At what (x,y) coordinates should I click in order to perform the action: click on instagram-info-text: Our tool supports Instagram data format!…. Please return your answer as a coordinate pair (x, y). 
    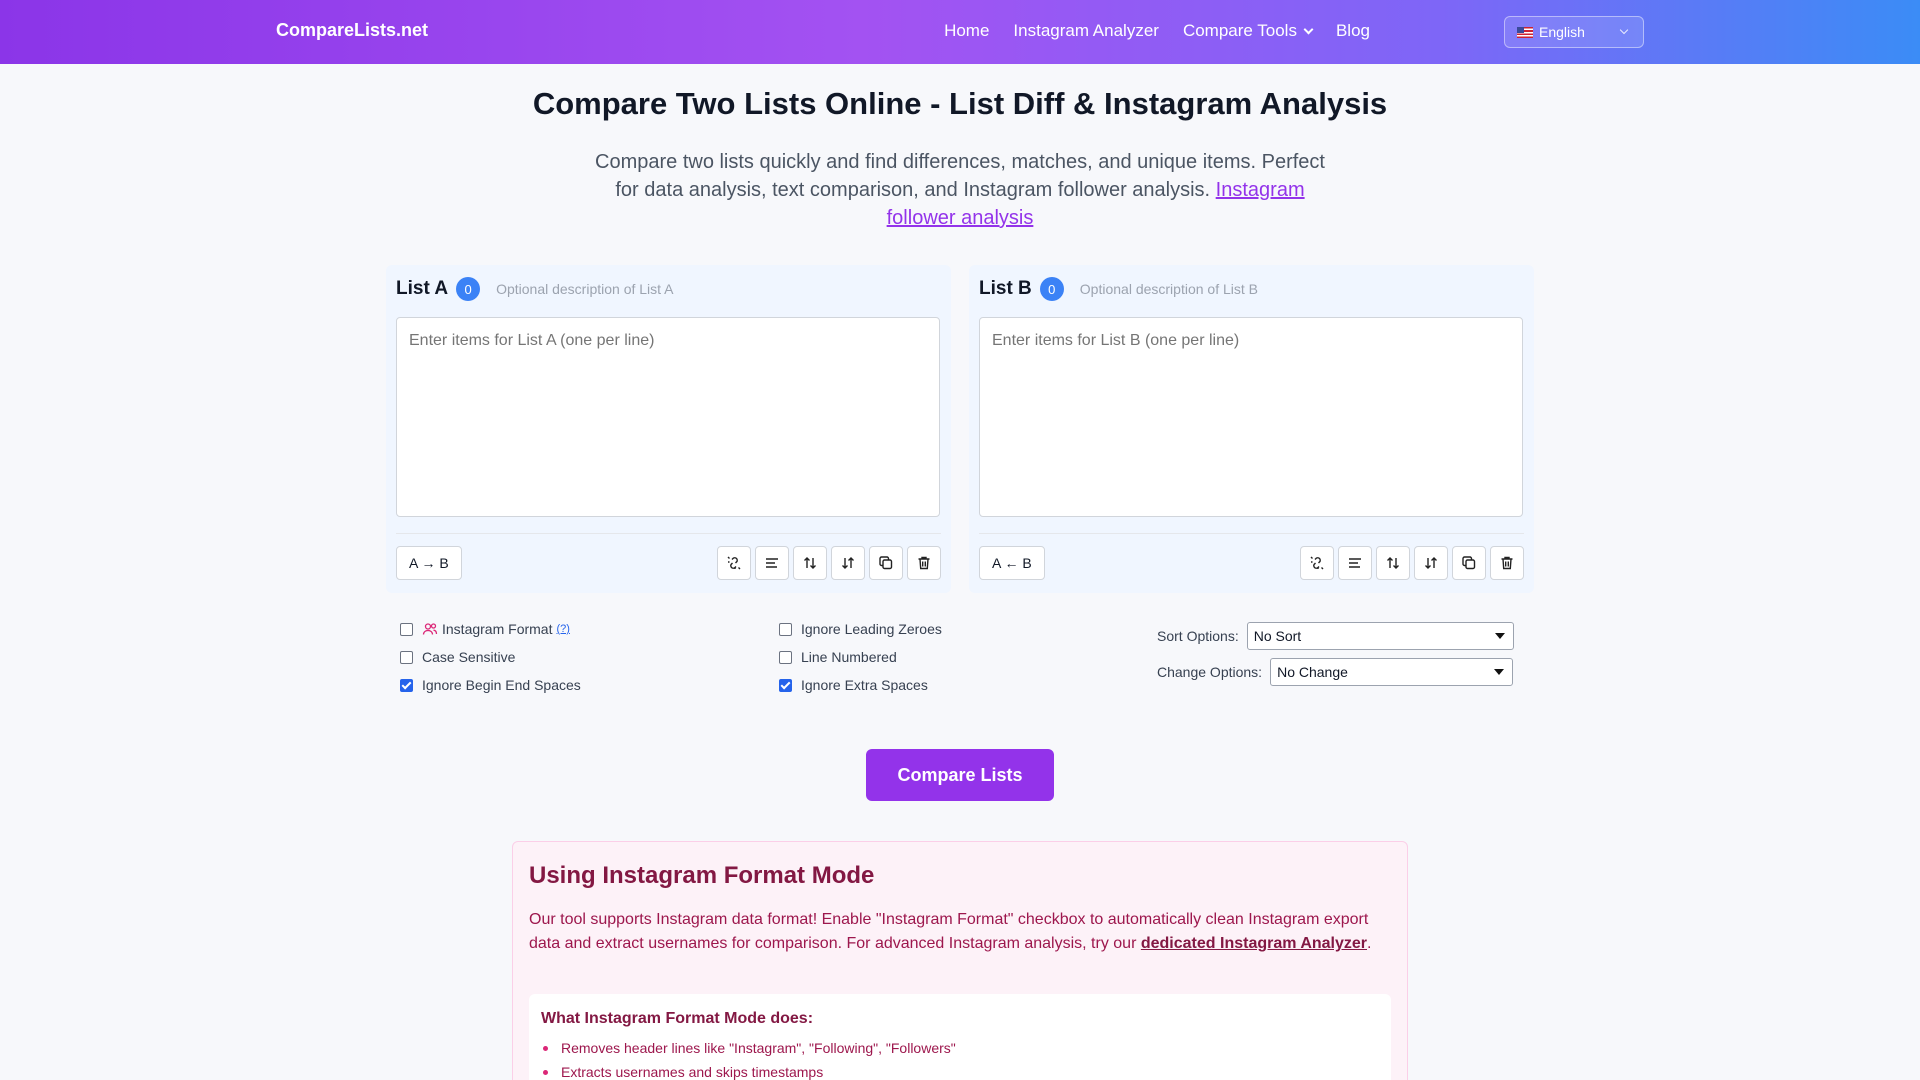
    Looking at the image, I should click on (950, 931).